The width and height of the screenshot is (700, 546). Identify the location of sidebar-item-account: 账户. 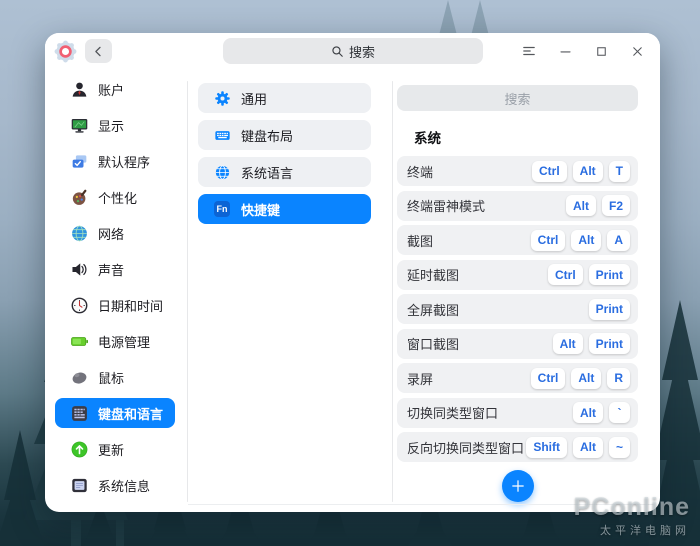
(115, 89).